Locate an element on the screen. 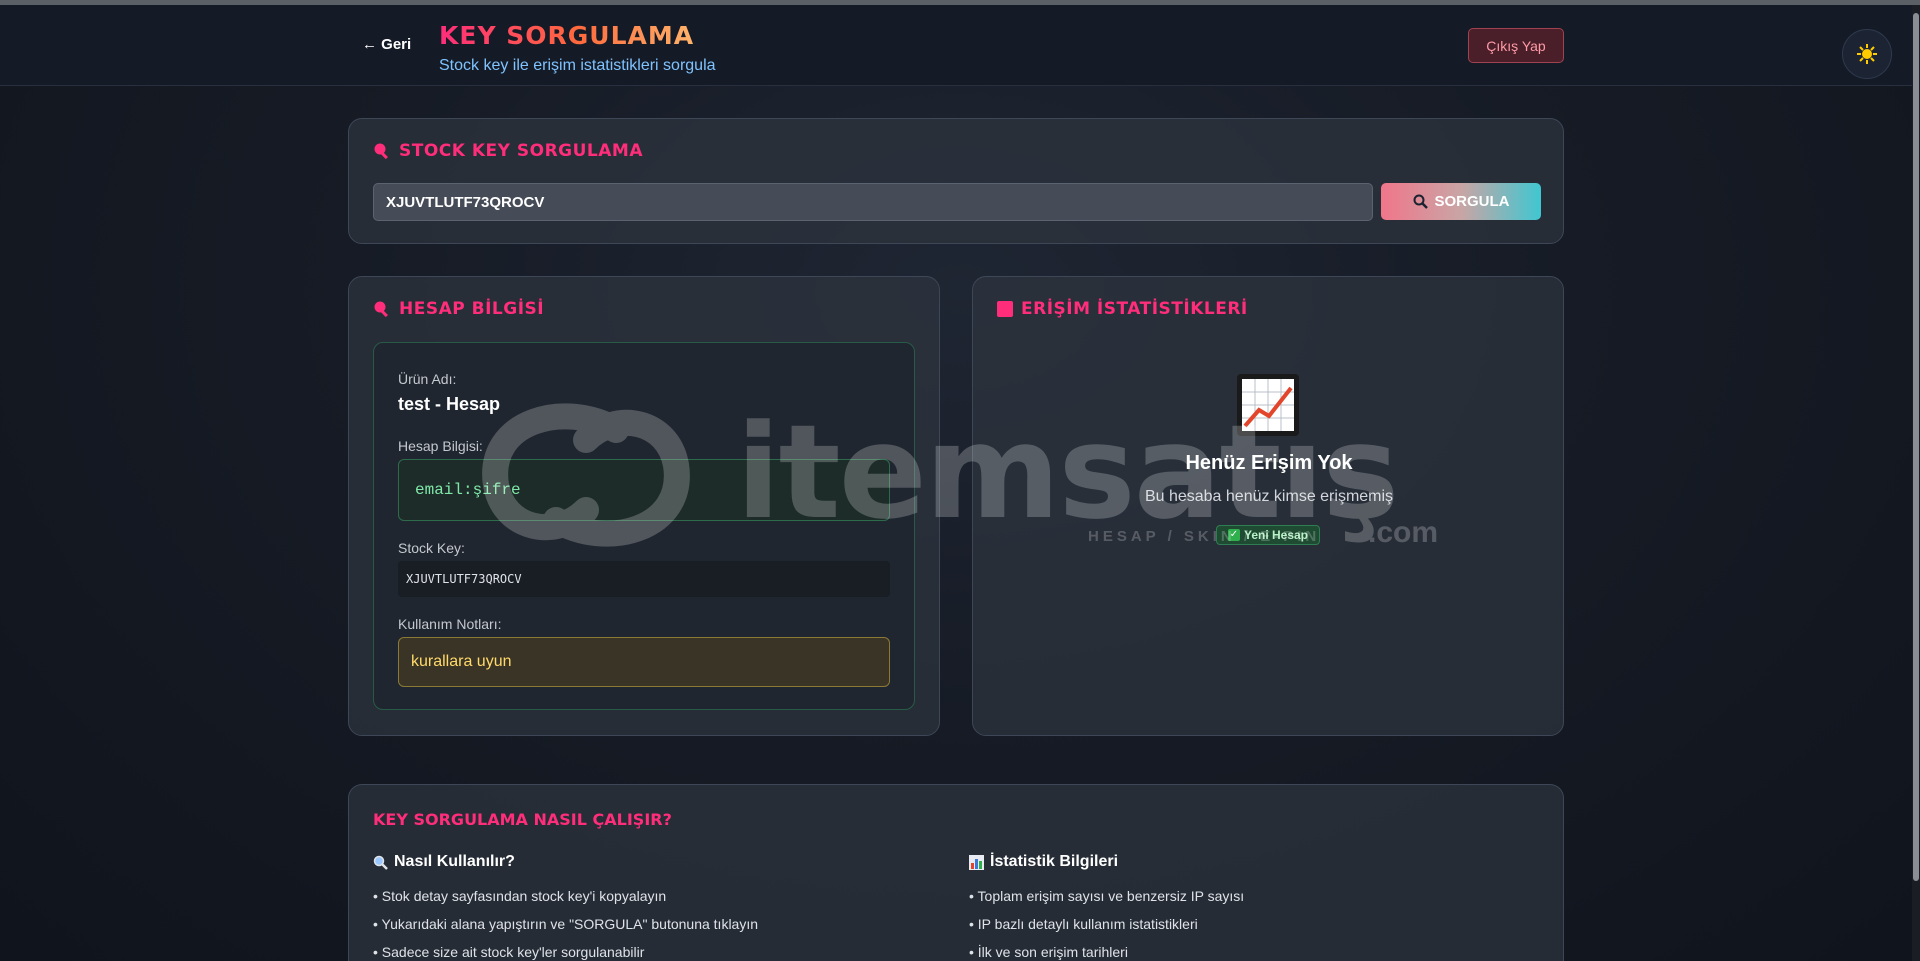 This screenshot has height=961, width=1920. stock-key-label: Stock Key: is located at coordinates (431, 548).